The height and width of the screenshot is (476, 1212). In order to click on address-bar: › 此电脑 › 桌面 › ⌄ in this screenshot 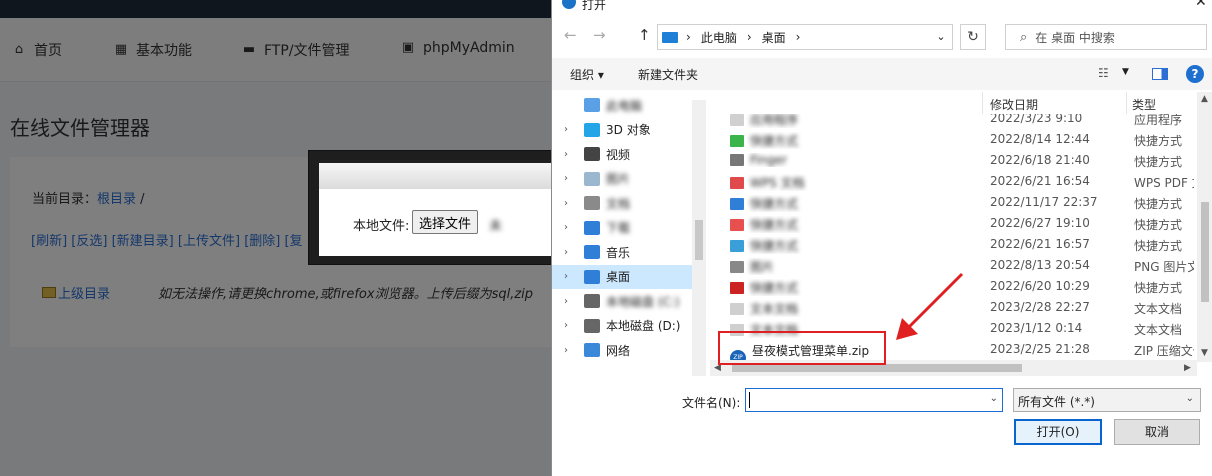, I will do `click(805, 37)`.